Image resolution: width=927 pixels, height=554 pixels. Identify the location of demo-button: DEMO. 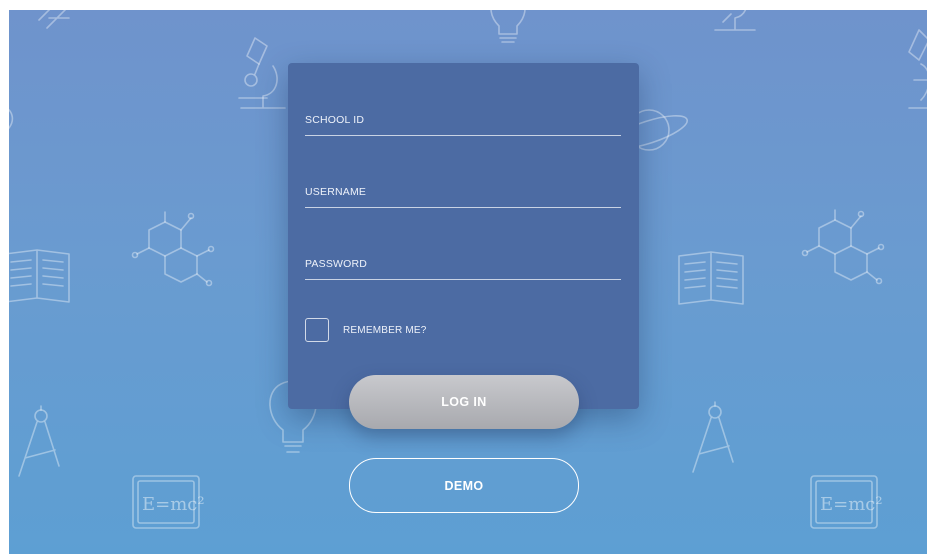
(464, 485).